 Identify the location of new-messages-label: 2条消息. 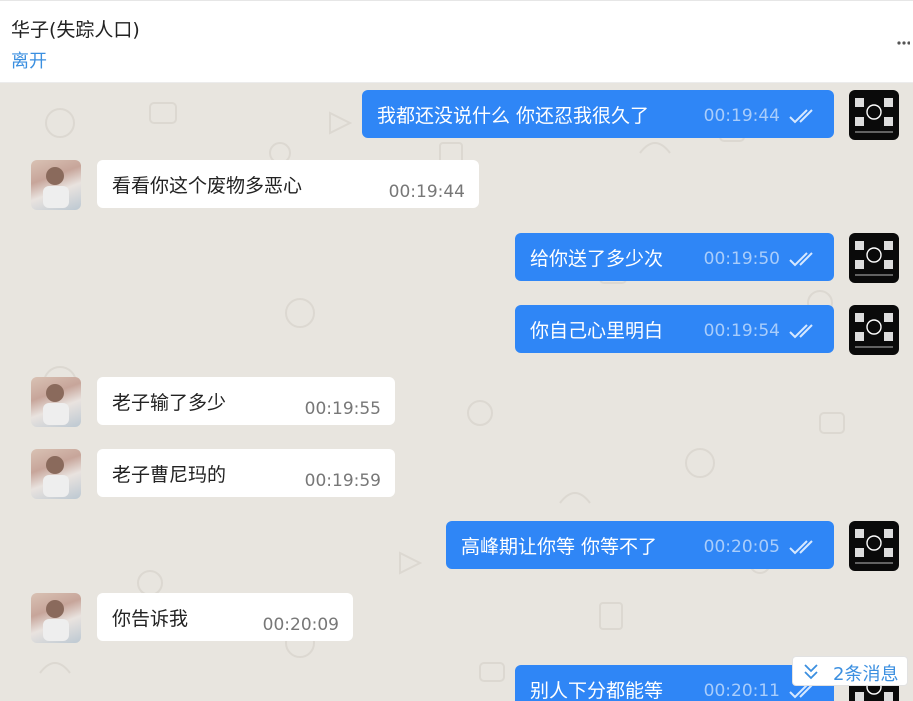
(866, 674).